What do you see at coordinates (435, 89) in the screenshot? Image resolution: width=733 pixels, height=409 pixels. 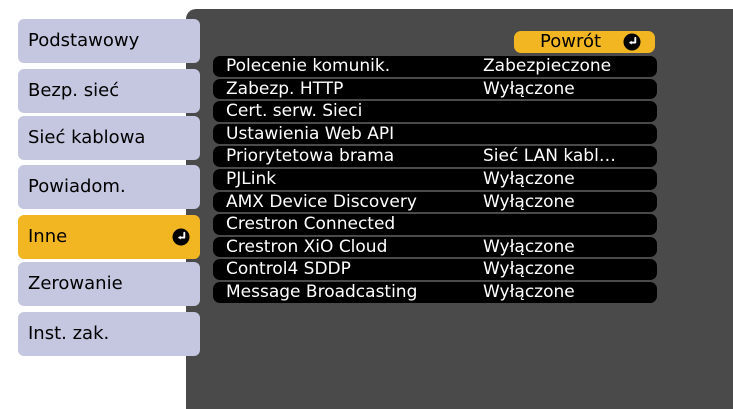 I see `setting-row-zabezp-http: Zabezp. HTTP Wyłączone` at bounding box center [435, 89].